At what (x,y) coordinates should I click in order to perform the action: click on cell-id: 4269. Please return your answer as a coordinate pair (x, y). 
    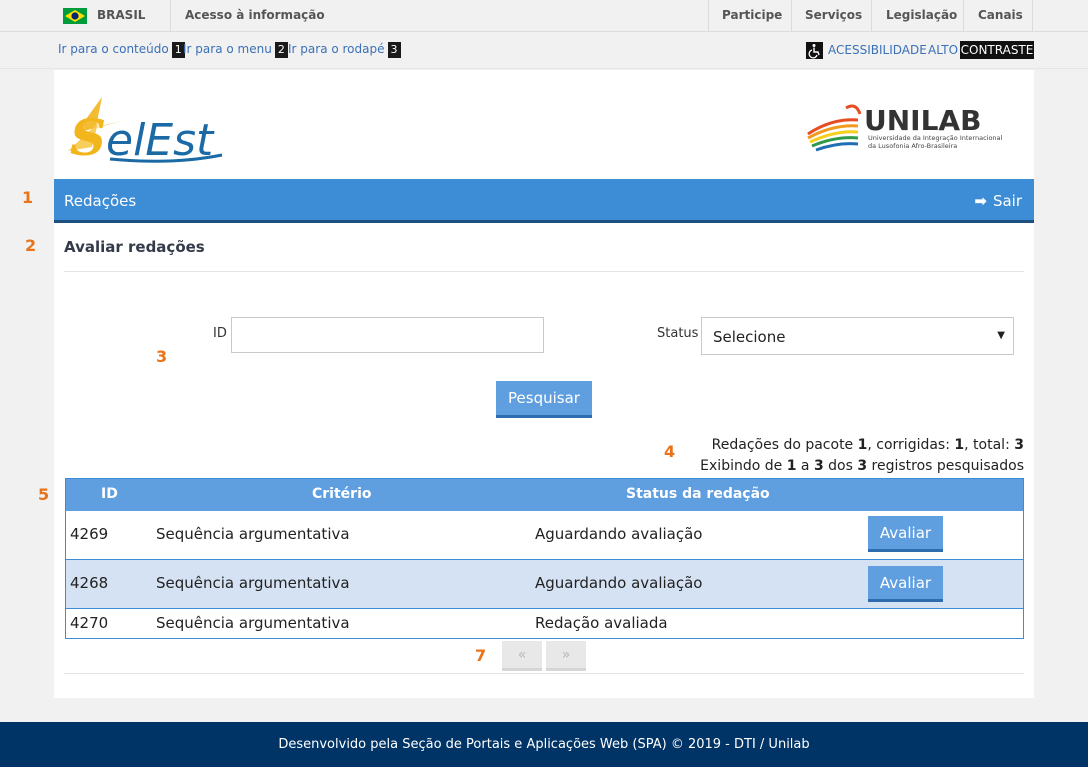
    Looking at the image, I should click on (89, 534).